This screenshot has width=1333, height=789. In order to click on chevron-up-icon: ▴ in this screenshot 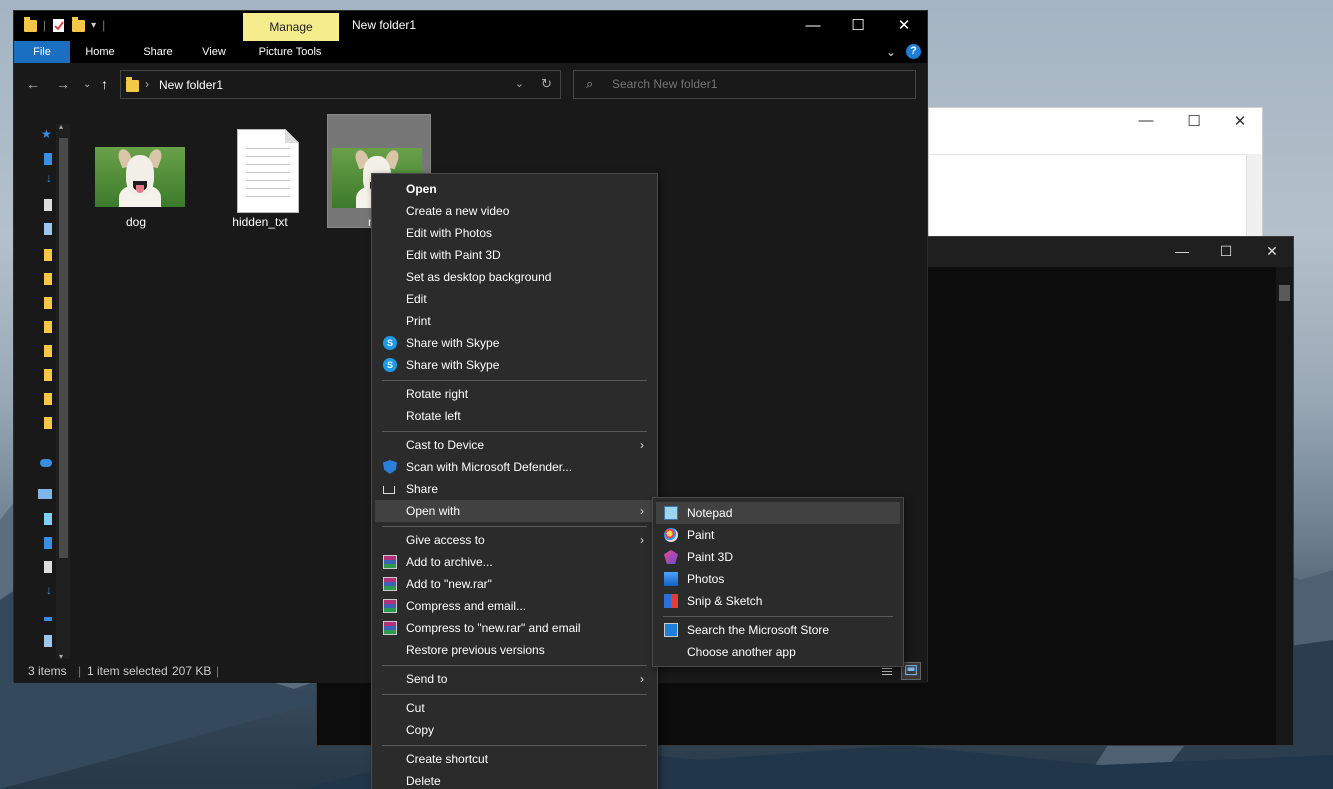, I will do `click(61, 126)`.